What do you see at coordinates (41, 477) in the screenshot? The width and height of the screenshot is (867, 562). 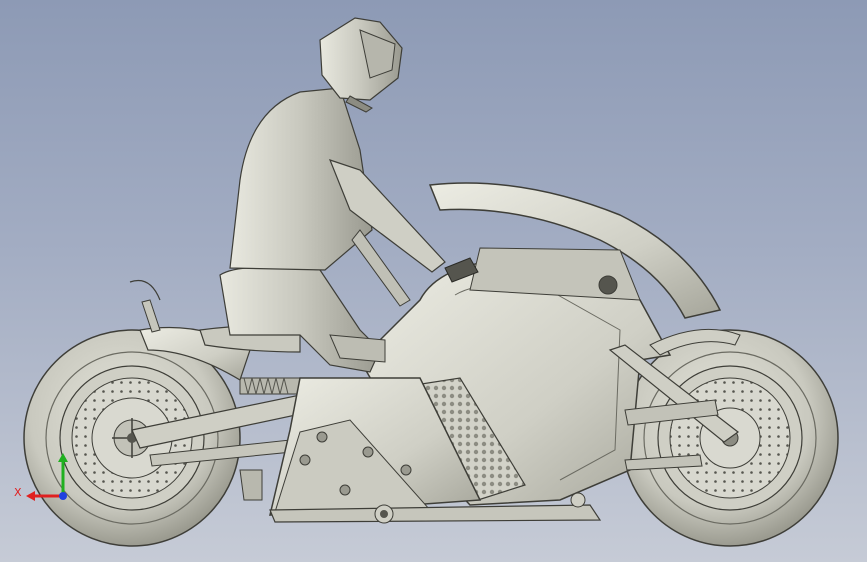 I see `axis-triad: X` at bounding box center [41, 477].